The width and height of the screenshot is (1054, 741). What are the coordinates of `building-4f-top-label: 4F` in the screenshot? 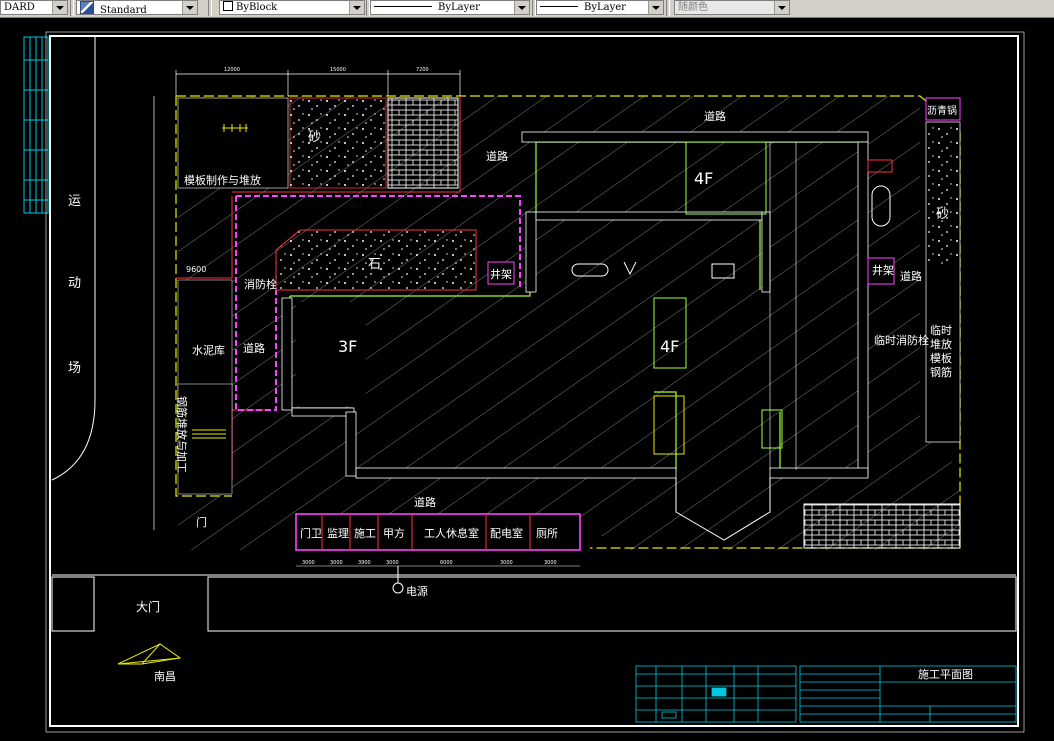 It's located at (703, 178).